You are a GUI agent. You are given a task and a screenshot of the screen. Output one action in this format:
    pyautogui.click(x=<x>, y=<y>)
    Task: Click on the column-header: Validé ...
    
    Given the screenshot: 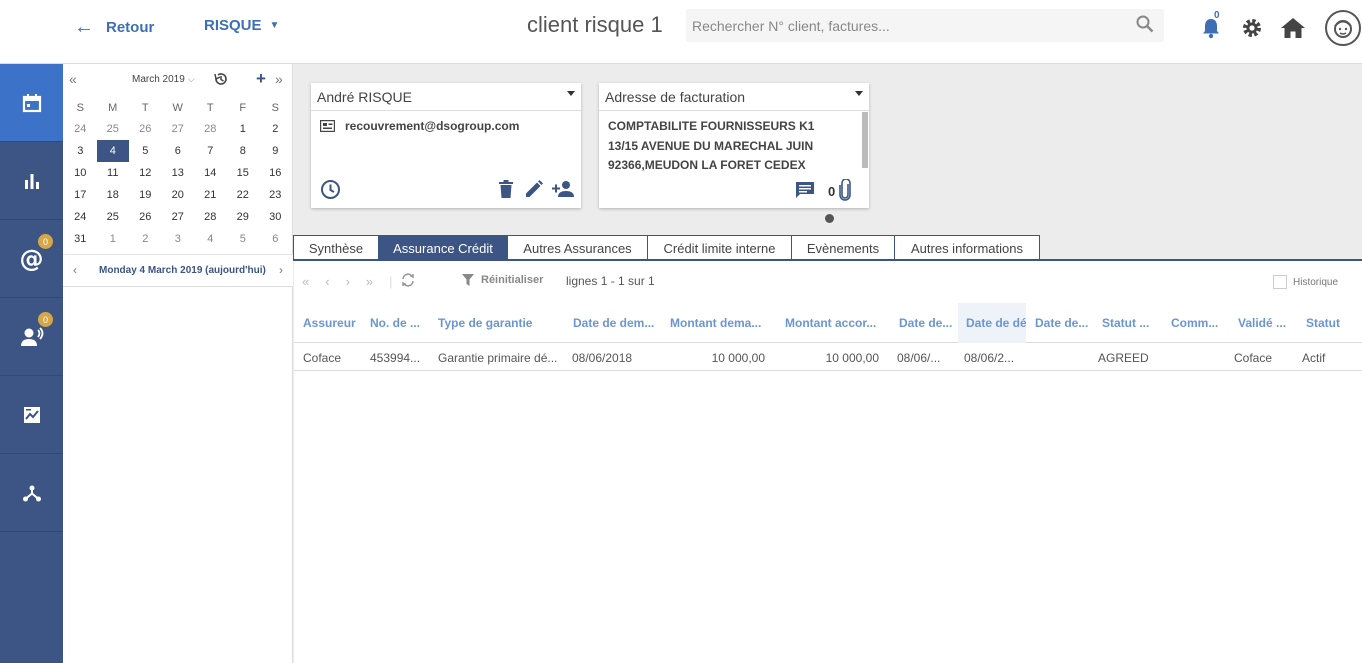 What is the action you would take?
    pyautogui.click(x=1267, y=323)
    